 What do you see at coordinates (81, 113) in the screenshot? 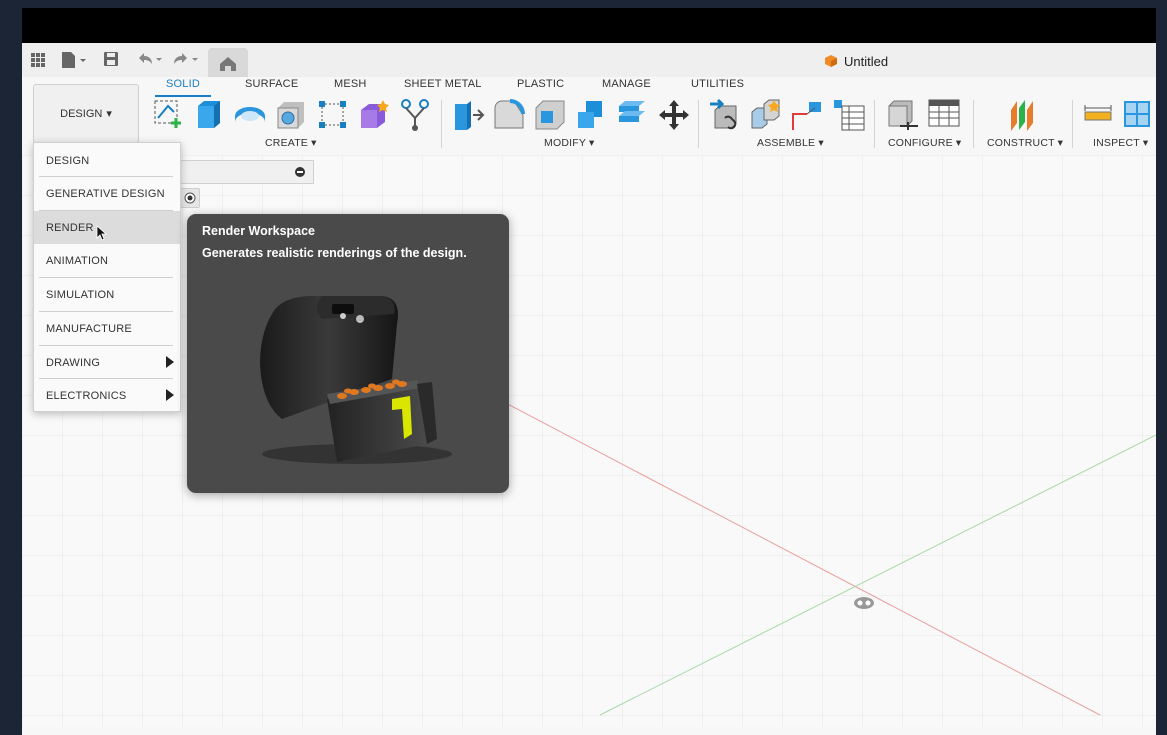
I see `workspace-switcher-label: DESIGN` at bounding box center [81, 113].